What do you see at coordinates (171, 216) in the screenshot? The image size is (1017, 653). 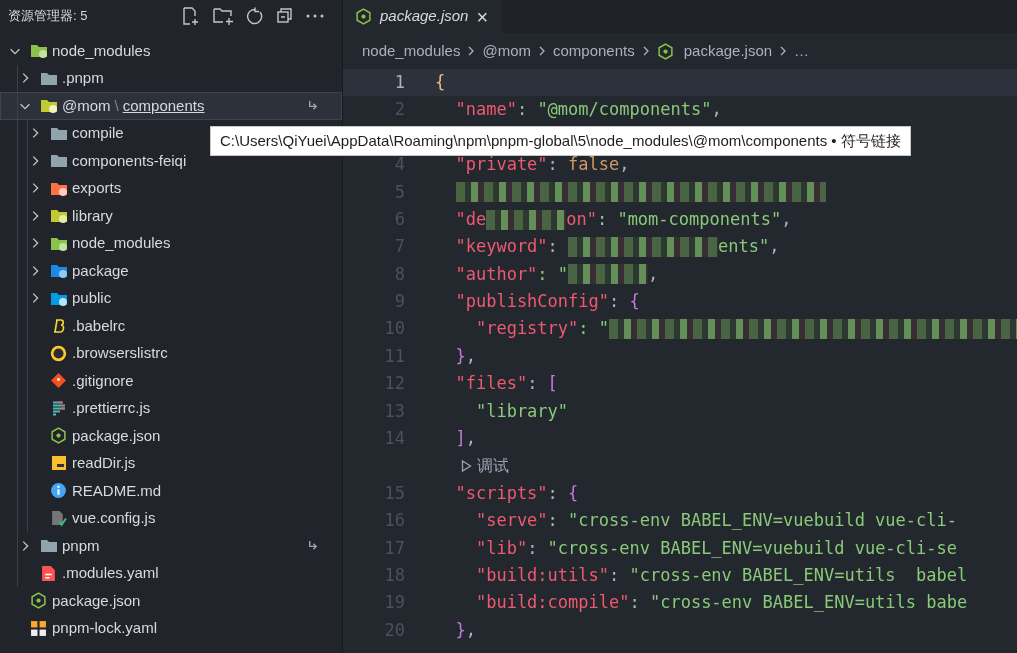 I see `tree-item: library` at bounding box center [171, 216].